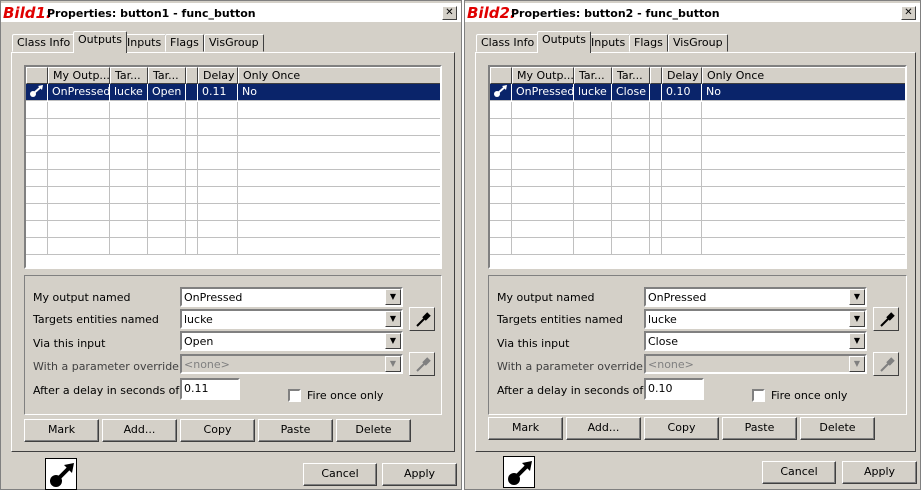 The height and width of the screenshot is (490, 921). I want to click on label-fire-once: Fire once only, so click(345, 395).